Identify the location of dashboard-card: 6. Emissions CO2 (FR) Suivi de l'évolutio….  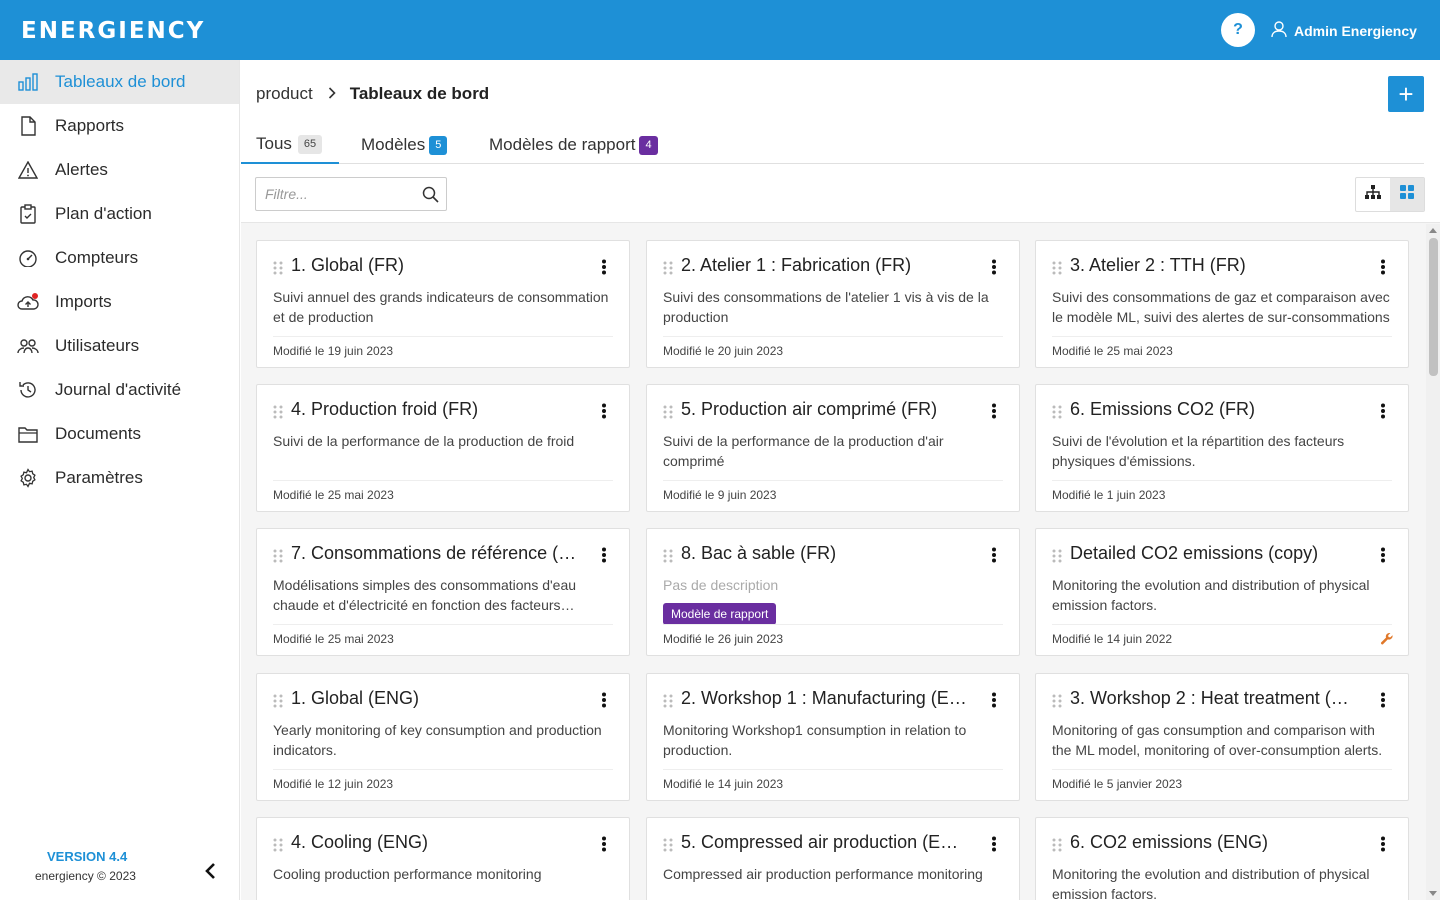
(1222, 448).